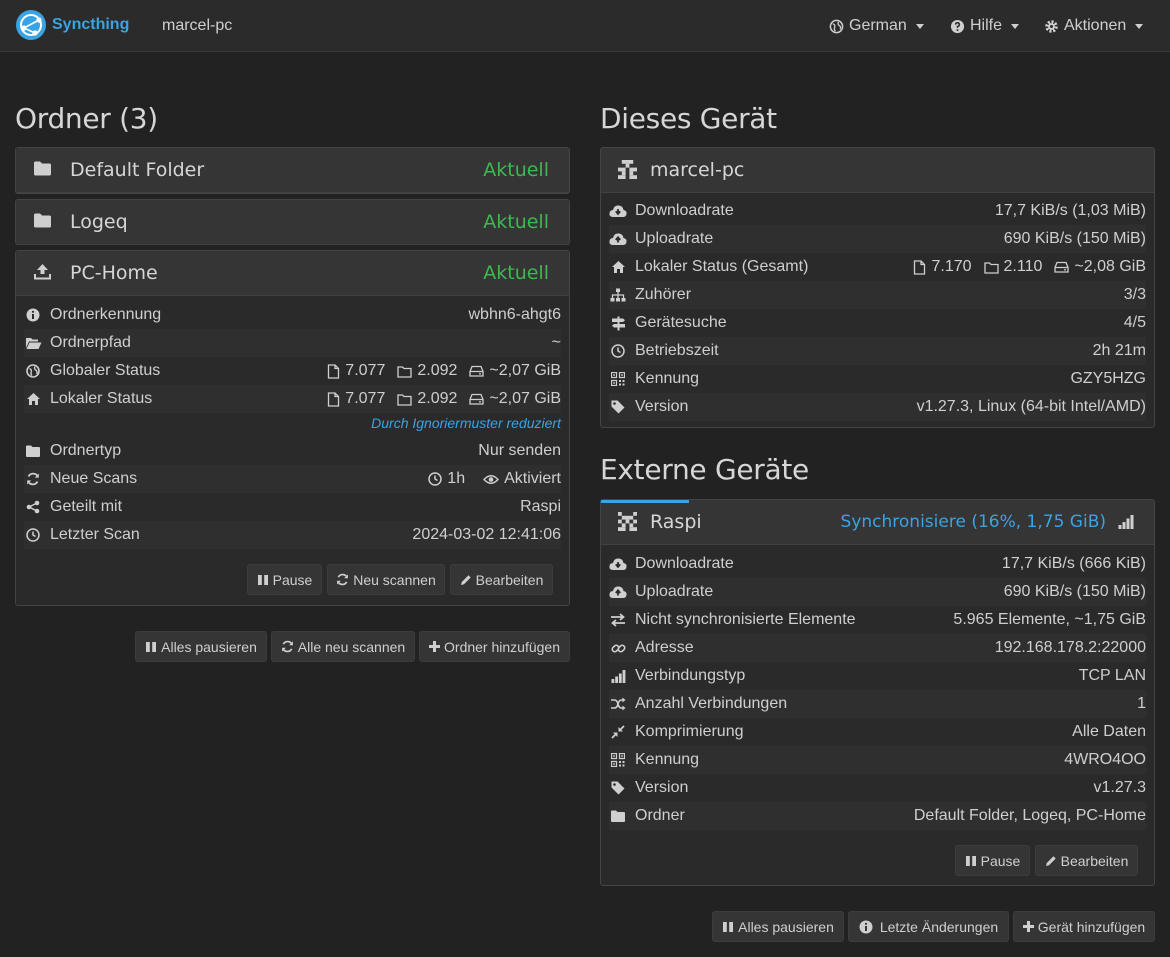 This screenshot has width=1170, height=957. What do you see at coordinates (292, 399) in the screenshot?
I see `local-state-row: Lokaler Status 7.077 2.092 ~2,07 GiB` at bounding box center [292, 399].